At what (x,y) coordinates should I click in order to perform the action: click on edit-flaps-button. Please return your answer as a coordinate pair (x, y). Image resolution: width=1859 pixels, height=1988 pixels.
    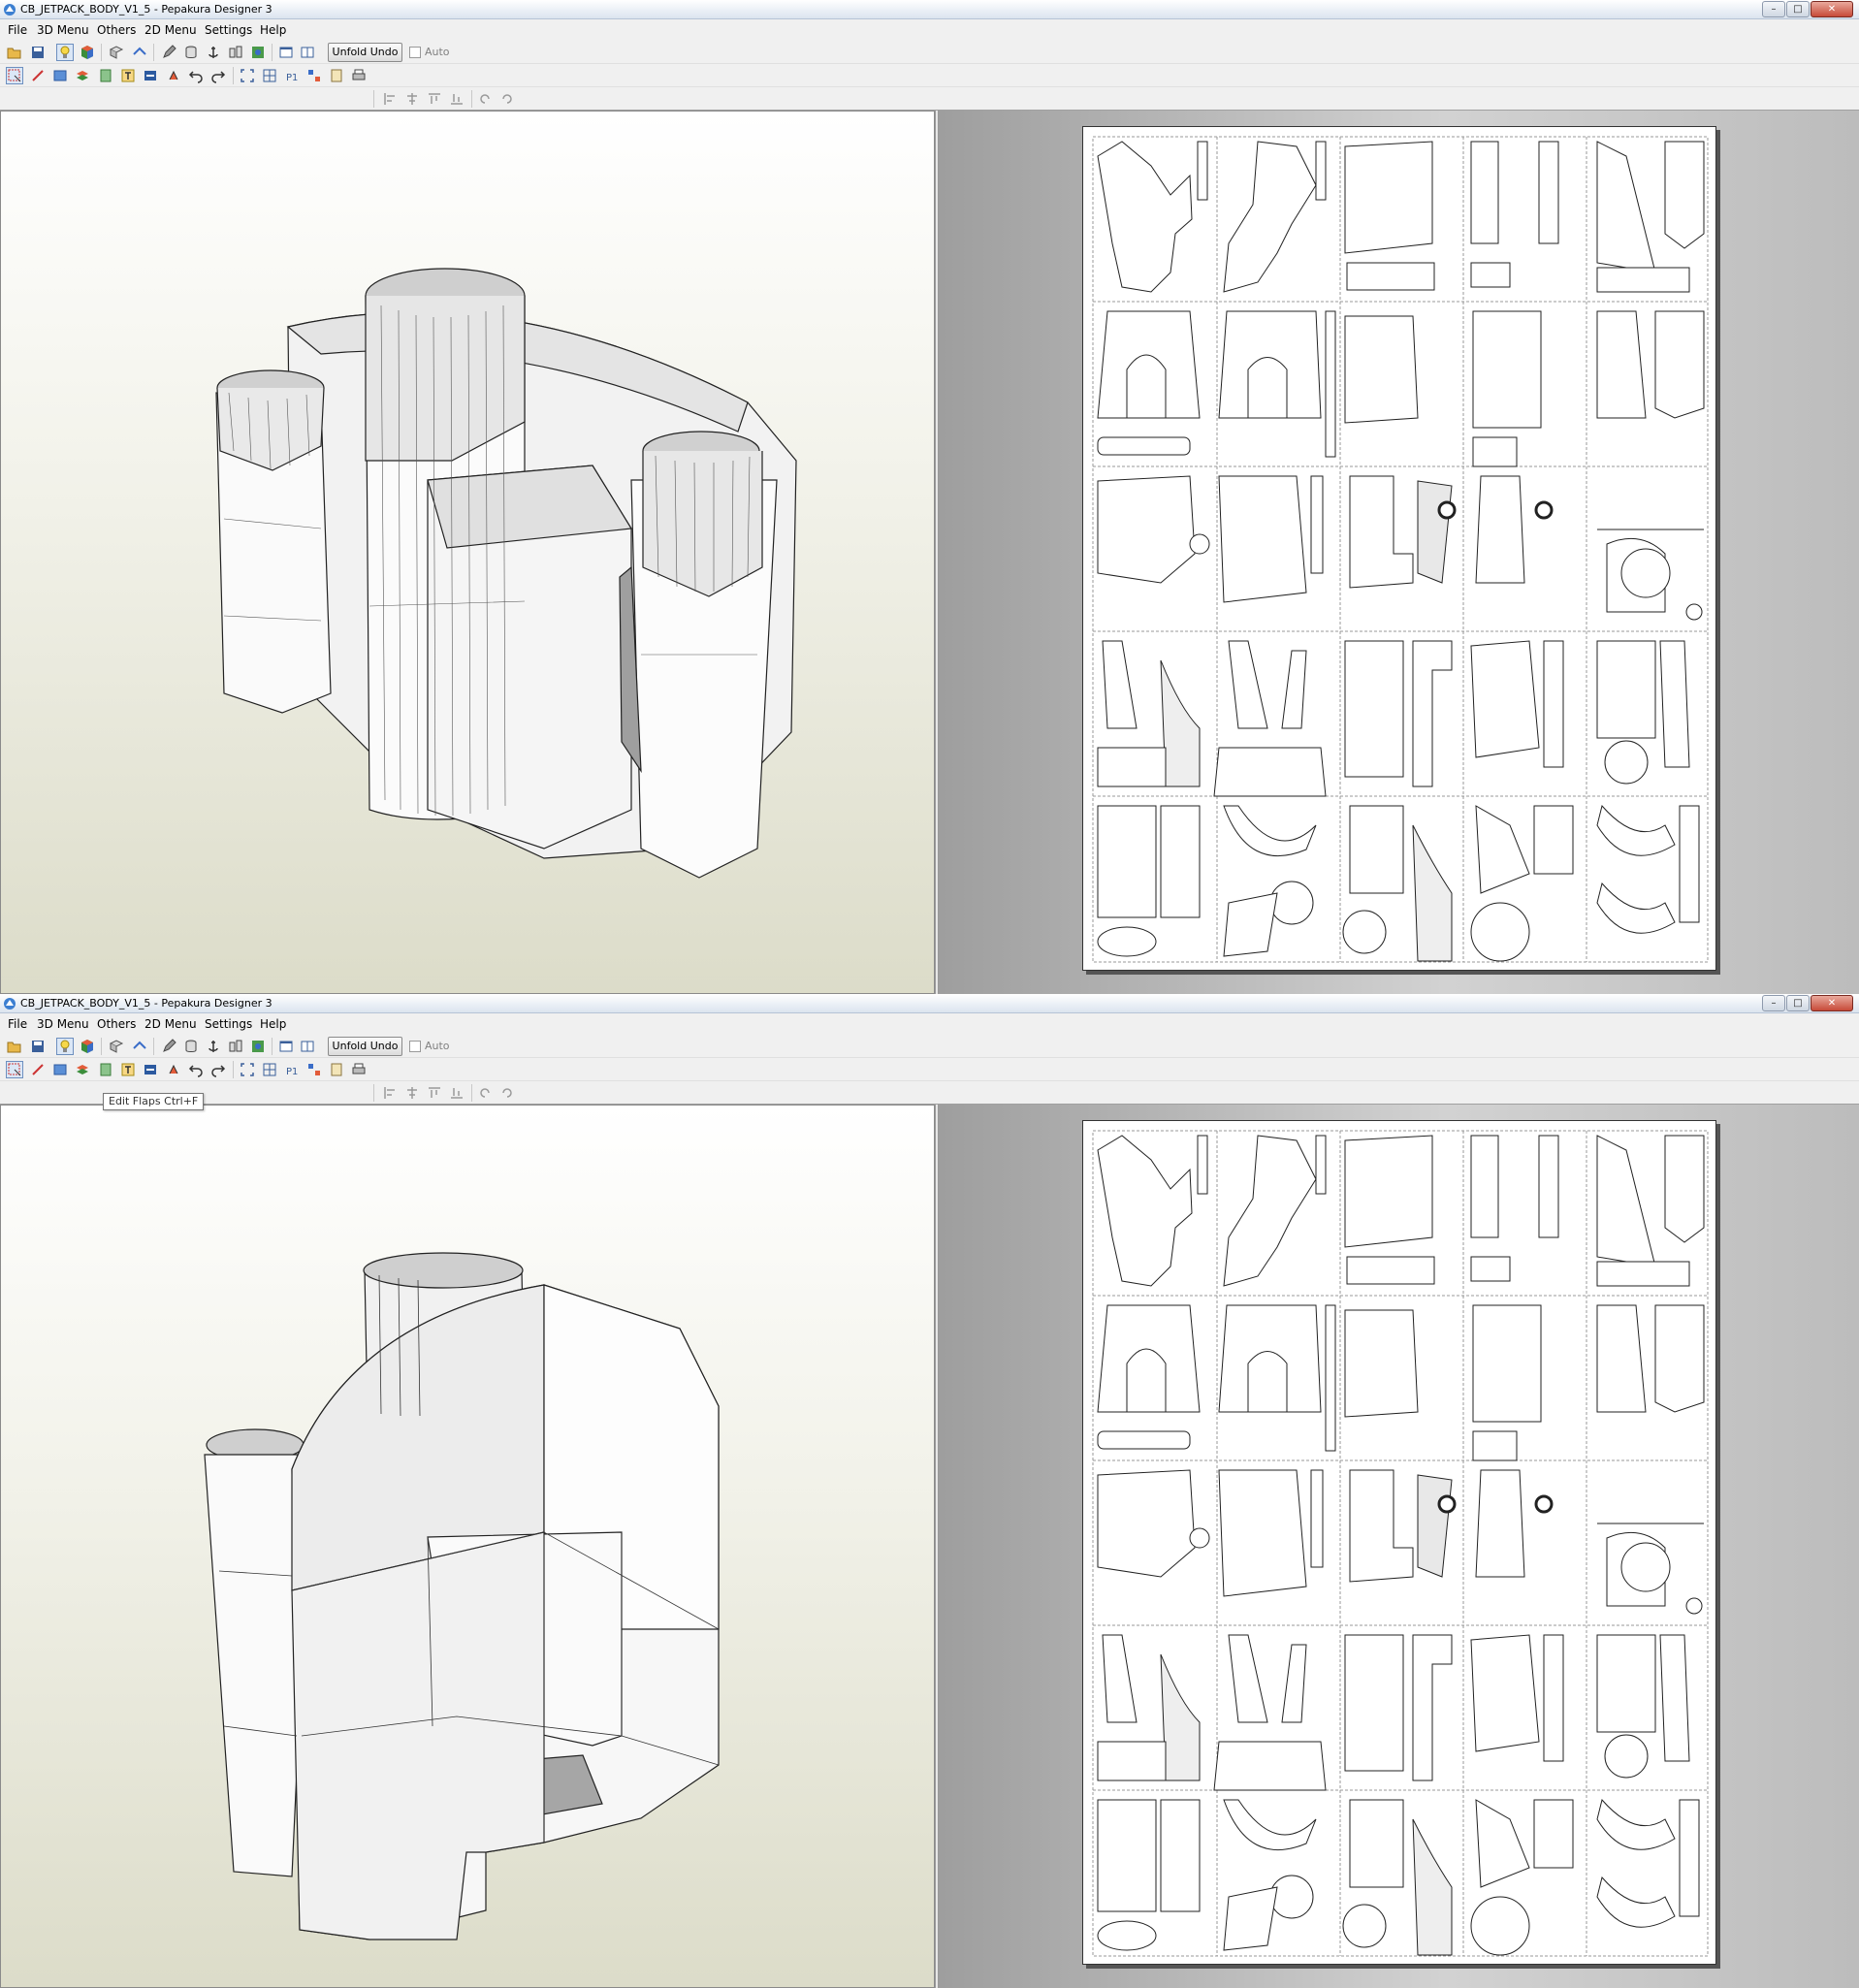
    Looking at the image, I should click on (82, 1069).